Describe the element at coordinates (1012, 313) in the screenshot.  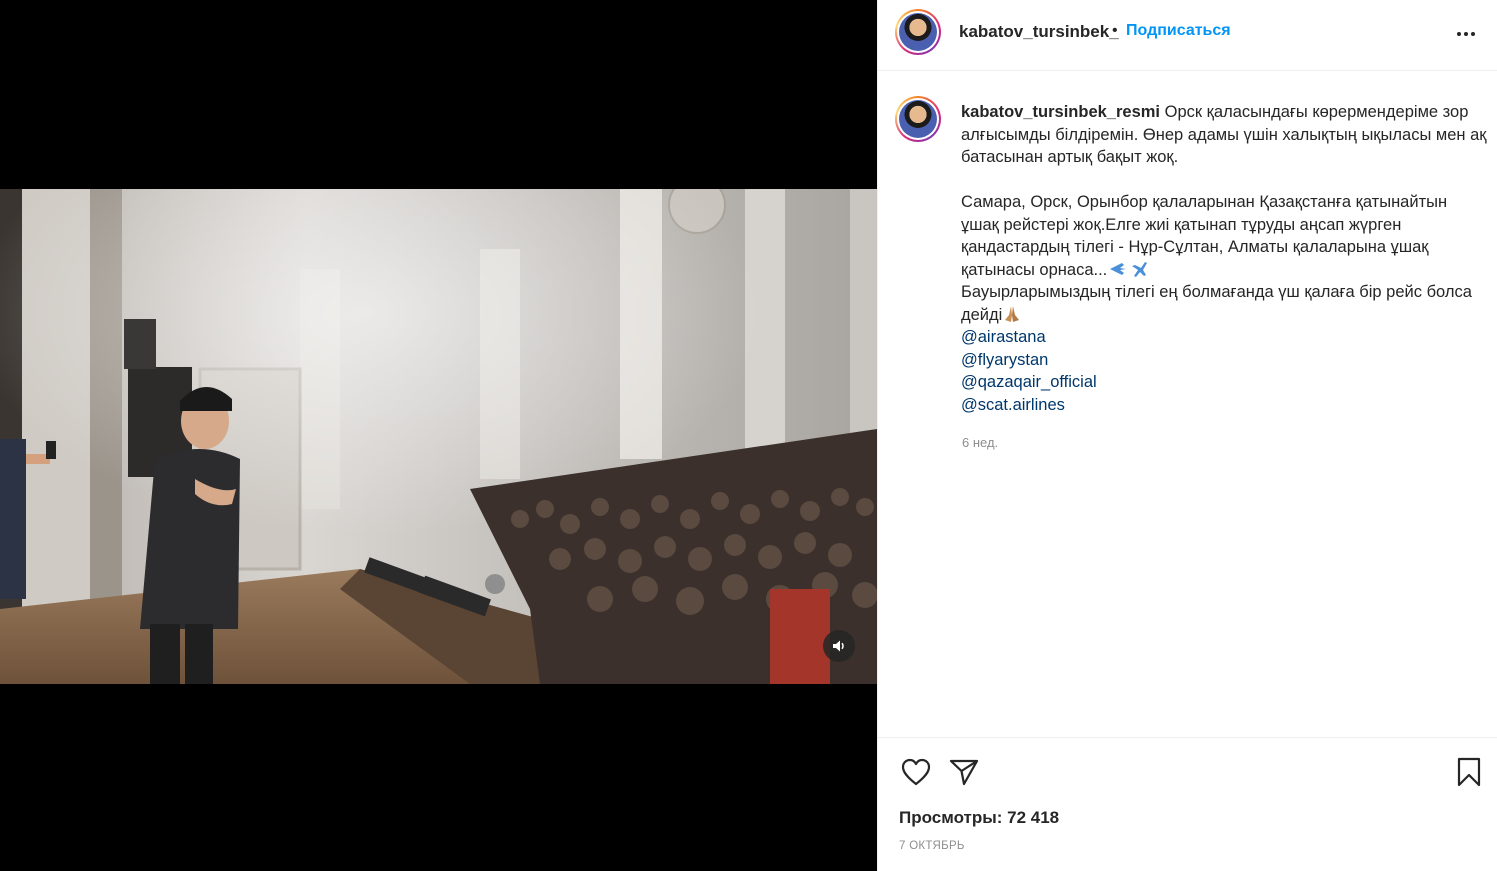
I see `praying-hands-emoji` at that location.